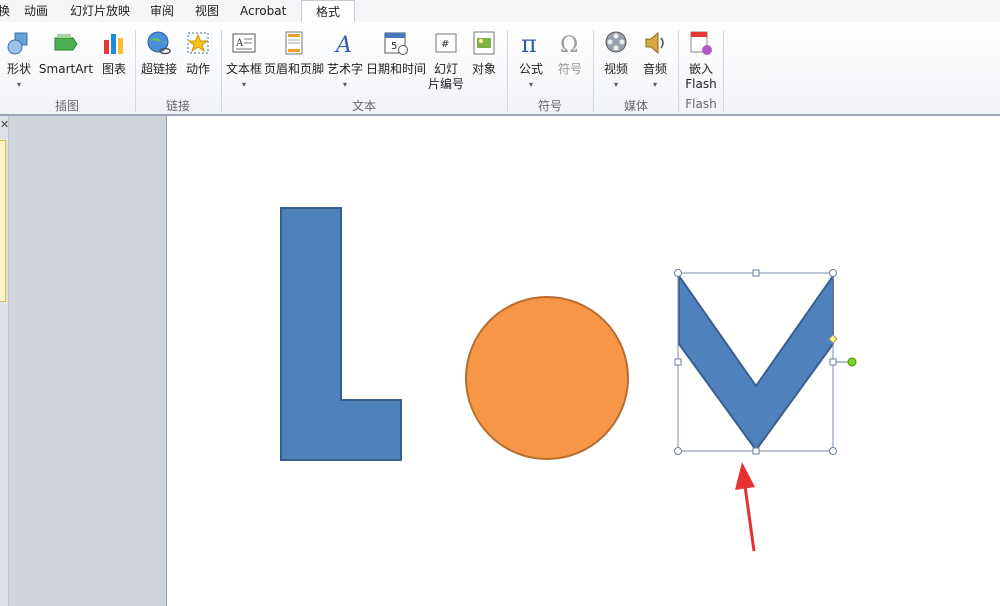  What do you see at coordinates (341, 334) in the screenshot?
I see `letter-L-shape` at bounding box center [341, 334].